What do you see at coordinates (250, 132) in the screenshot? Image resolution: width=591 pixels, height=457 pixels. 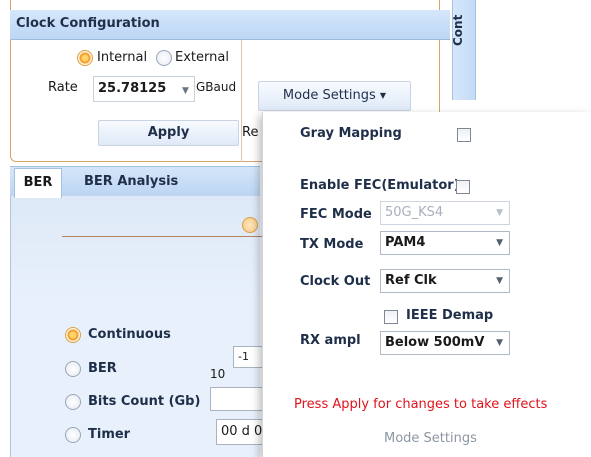 I see `truncated-label: Re` at bounding box center [250, 132].